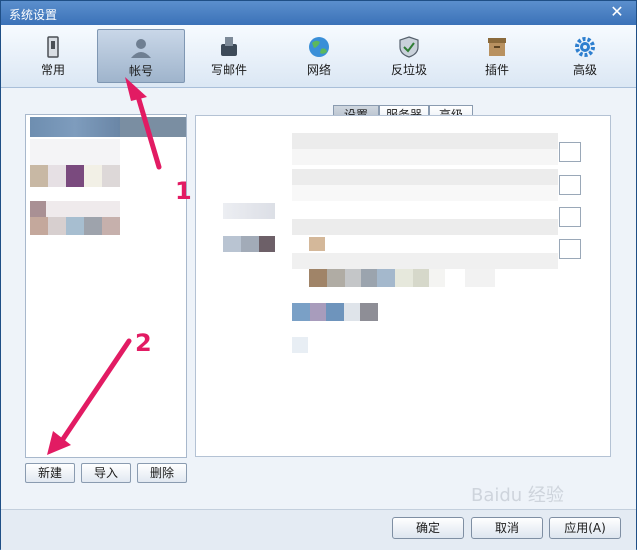 This screenshot has width=637, height=550. I want to click on annotation-number-1: 1, so click(183, 191).